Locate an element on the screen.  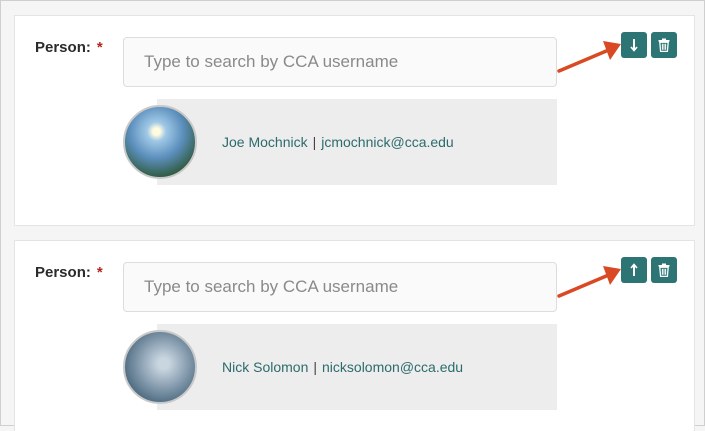
person-name: Joe Mochnick is located at coordinates (265, 142).